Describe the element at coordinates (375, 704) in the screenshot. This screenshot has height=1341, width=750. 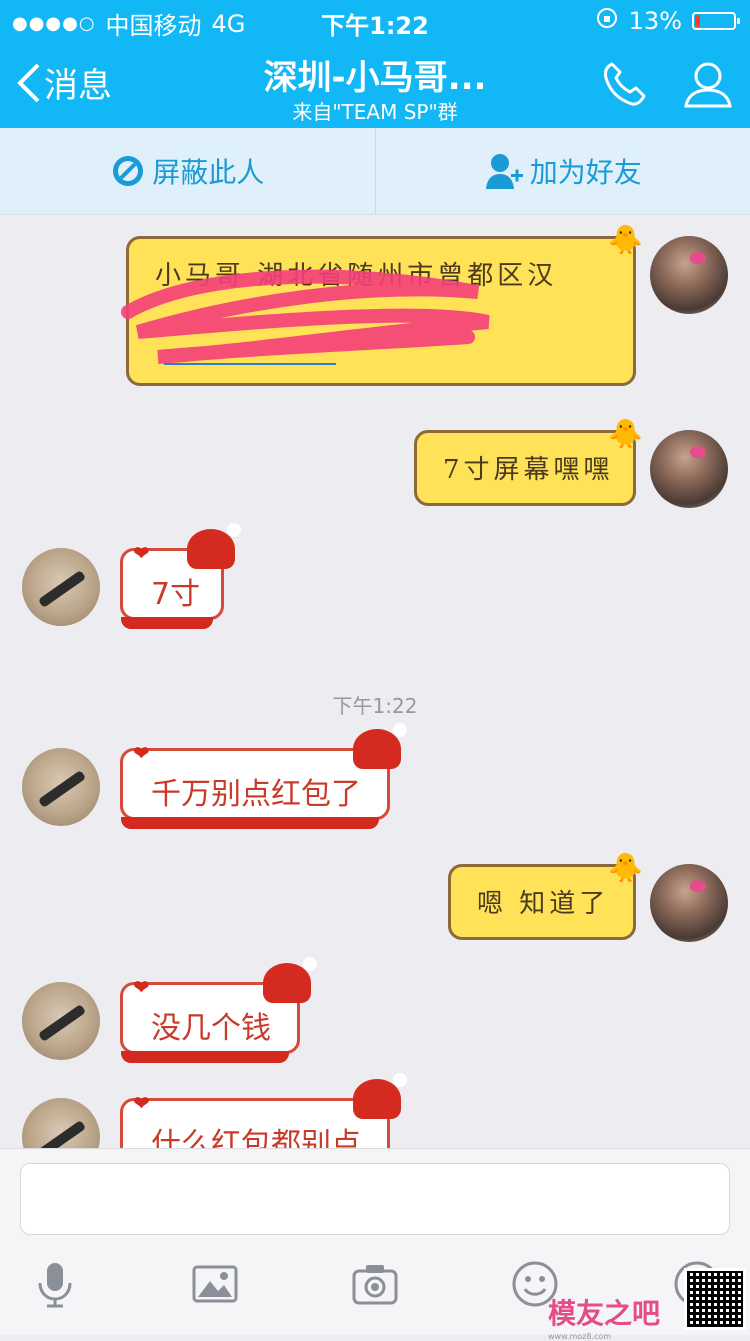
I see `message-timestamp: 下午1:22` at that location.